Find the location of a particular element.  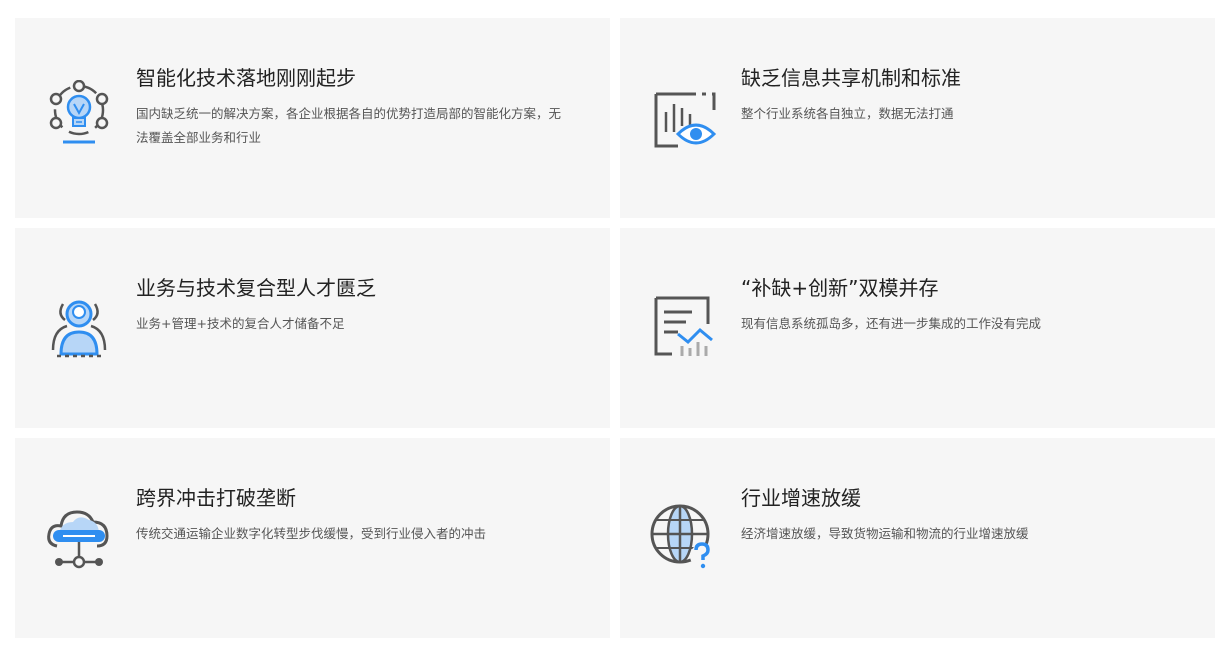

card-title: 缺乏信息共享机制和标准 is located at coordinates (851, 78).